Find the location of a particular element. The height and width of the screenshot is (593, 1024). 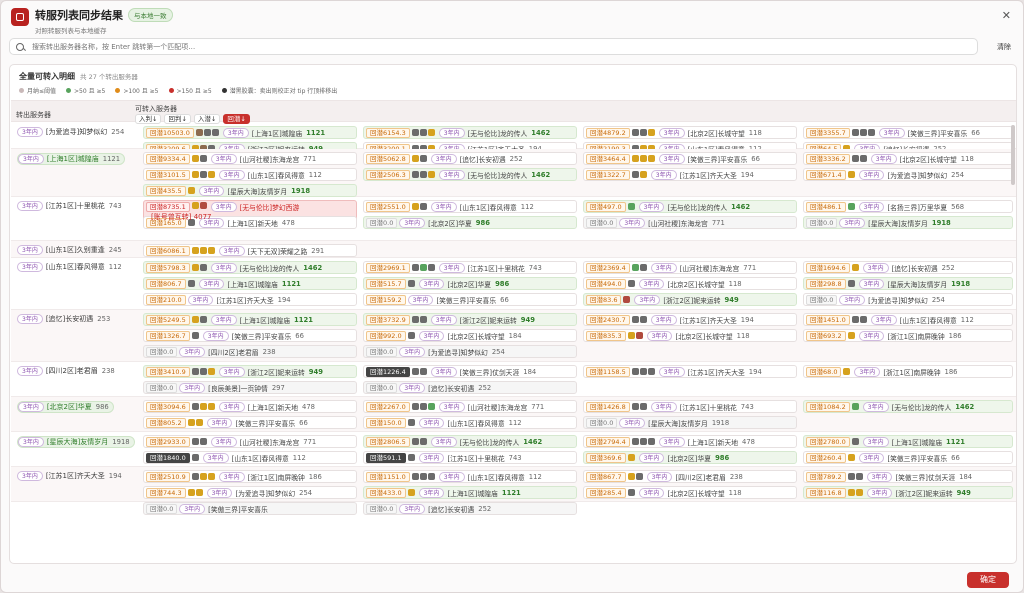

target-server-card: 回潜68.0 3年内 [浙江1区]南屏晚钟 186 is located at coordinates (908, 371).